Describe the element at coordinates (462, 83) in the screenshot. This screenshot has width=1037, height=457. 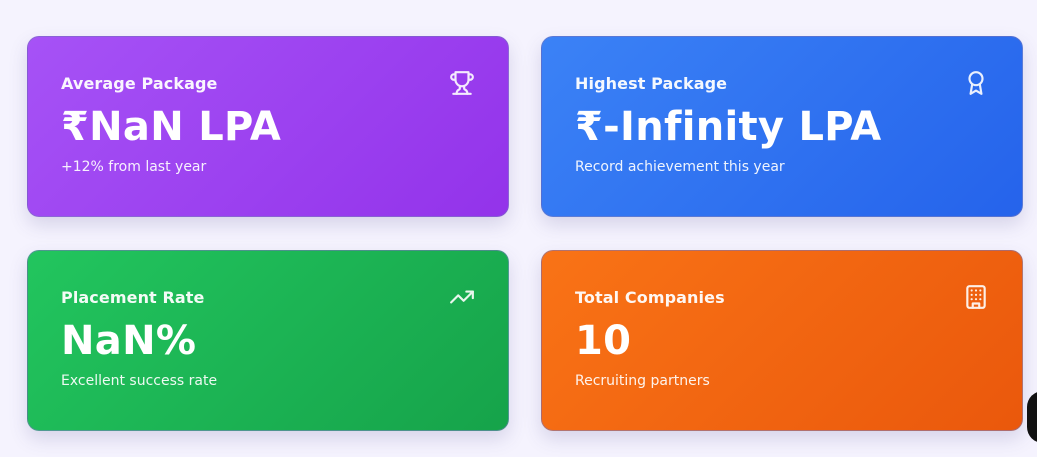
I see `trophy-icon` at that location.